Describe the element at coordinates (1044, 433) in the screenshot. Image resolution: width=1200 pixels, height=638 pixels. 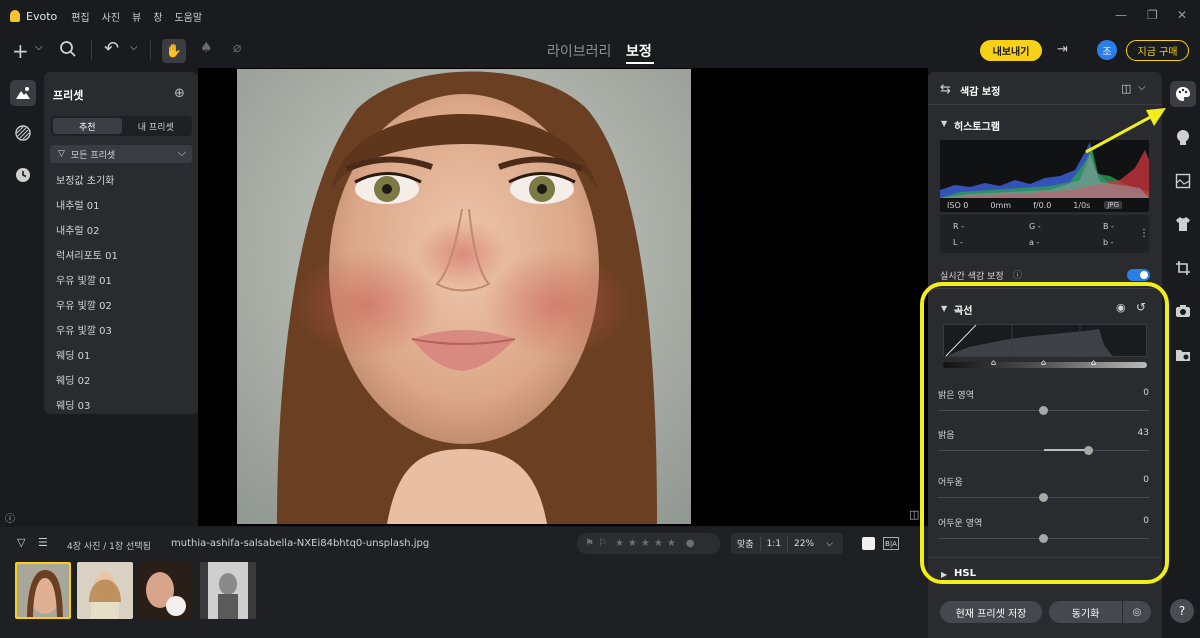
I see `curve-highlight-annotation` at that location.